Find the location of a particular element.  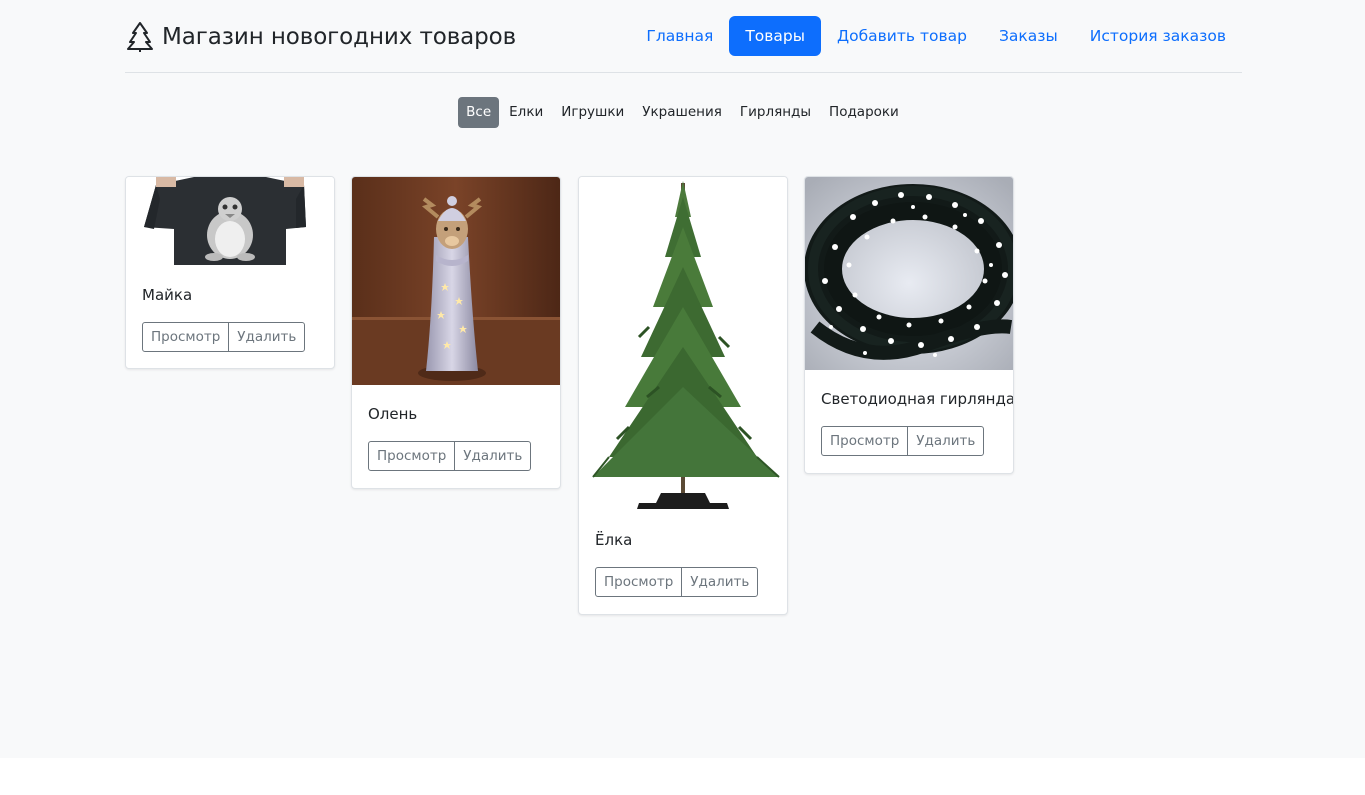

product-title: Ёлка is located at coordinates (614, 540).